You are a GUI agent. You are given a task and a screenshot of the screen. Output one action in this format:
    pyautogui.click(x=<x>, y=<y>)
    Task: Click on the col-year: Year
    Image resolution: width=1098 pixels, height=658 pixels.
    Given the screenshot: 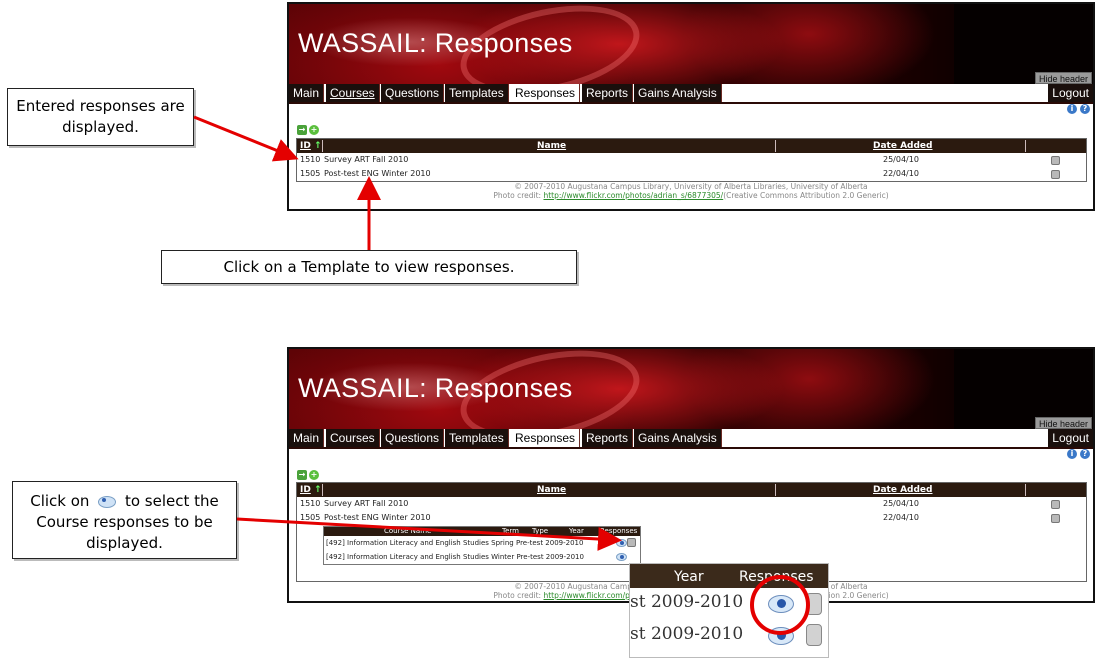 What is the action you would take?
    pyautogui.click(x=576, y=531)
    